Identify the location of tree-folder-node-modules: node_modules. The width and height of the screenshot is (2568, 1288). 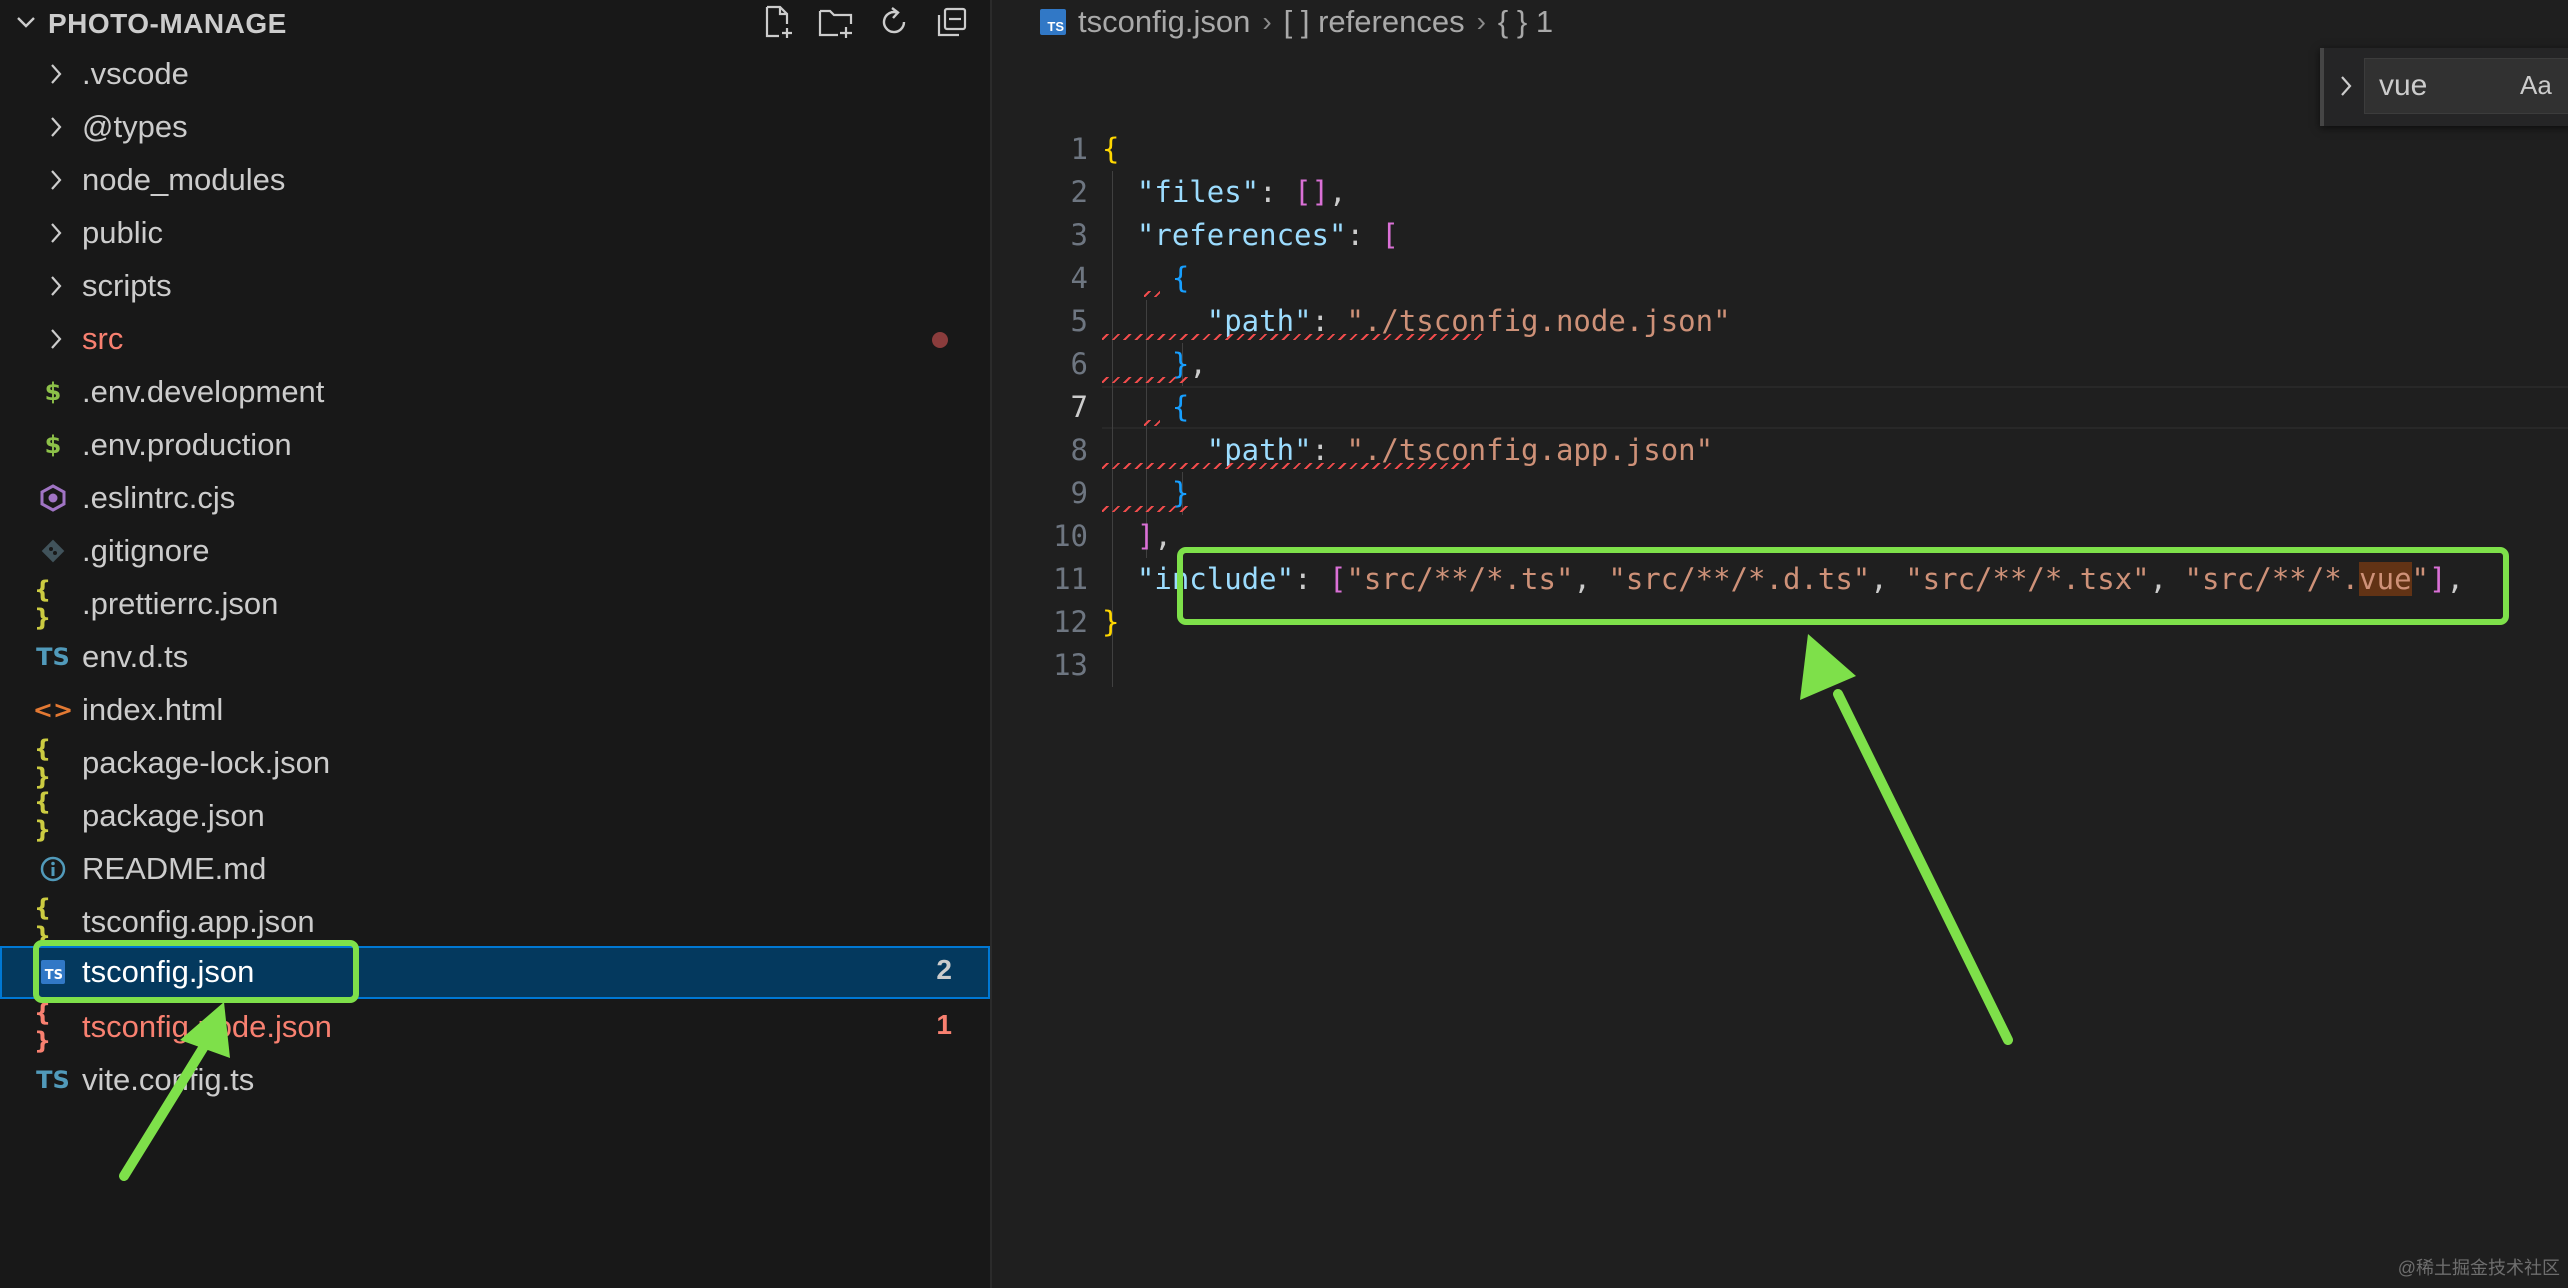
(495, 180).